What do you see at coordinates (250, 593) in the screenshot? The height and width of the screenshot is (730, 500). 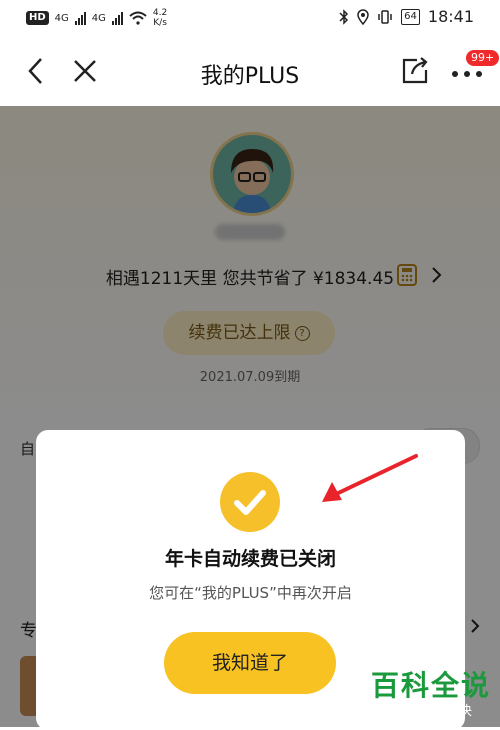 I see `dialog-subtitle: 您可在“我的PLUS”中再次开启` at bounding box center [250, 593].